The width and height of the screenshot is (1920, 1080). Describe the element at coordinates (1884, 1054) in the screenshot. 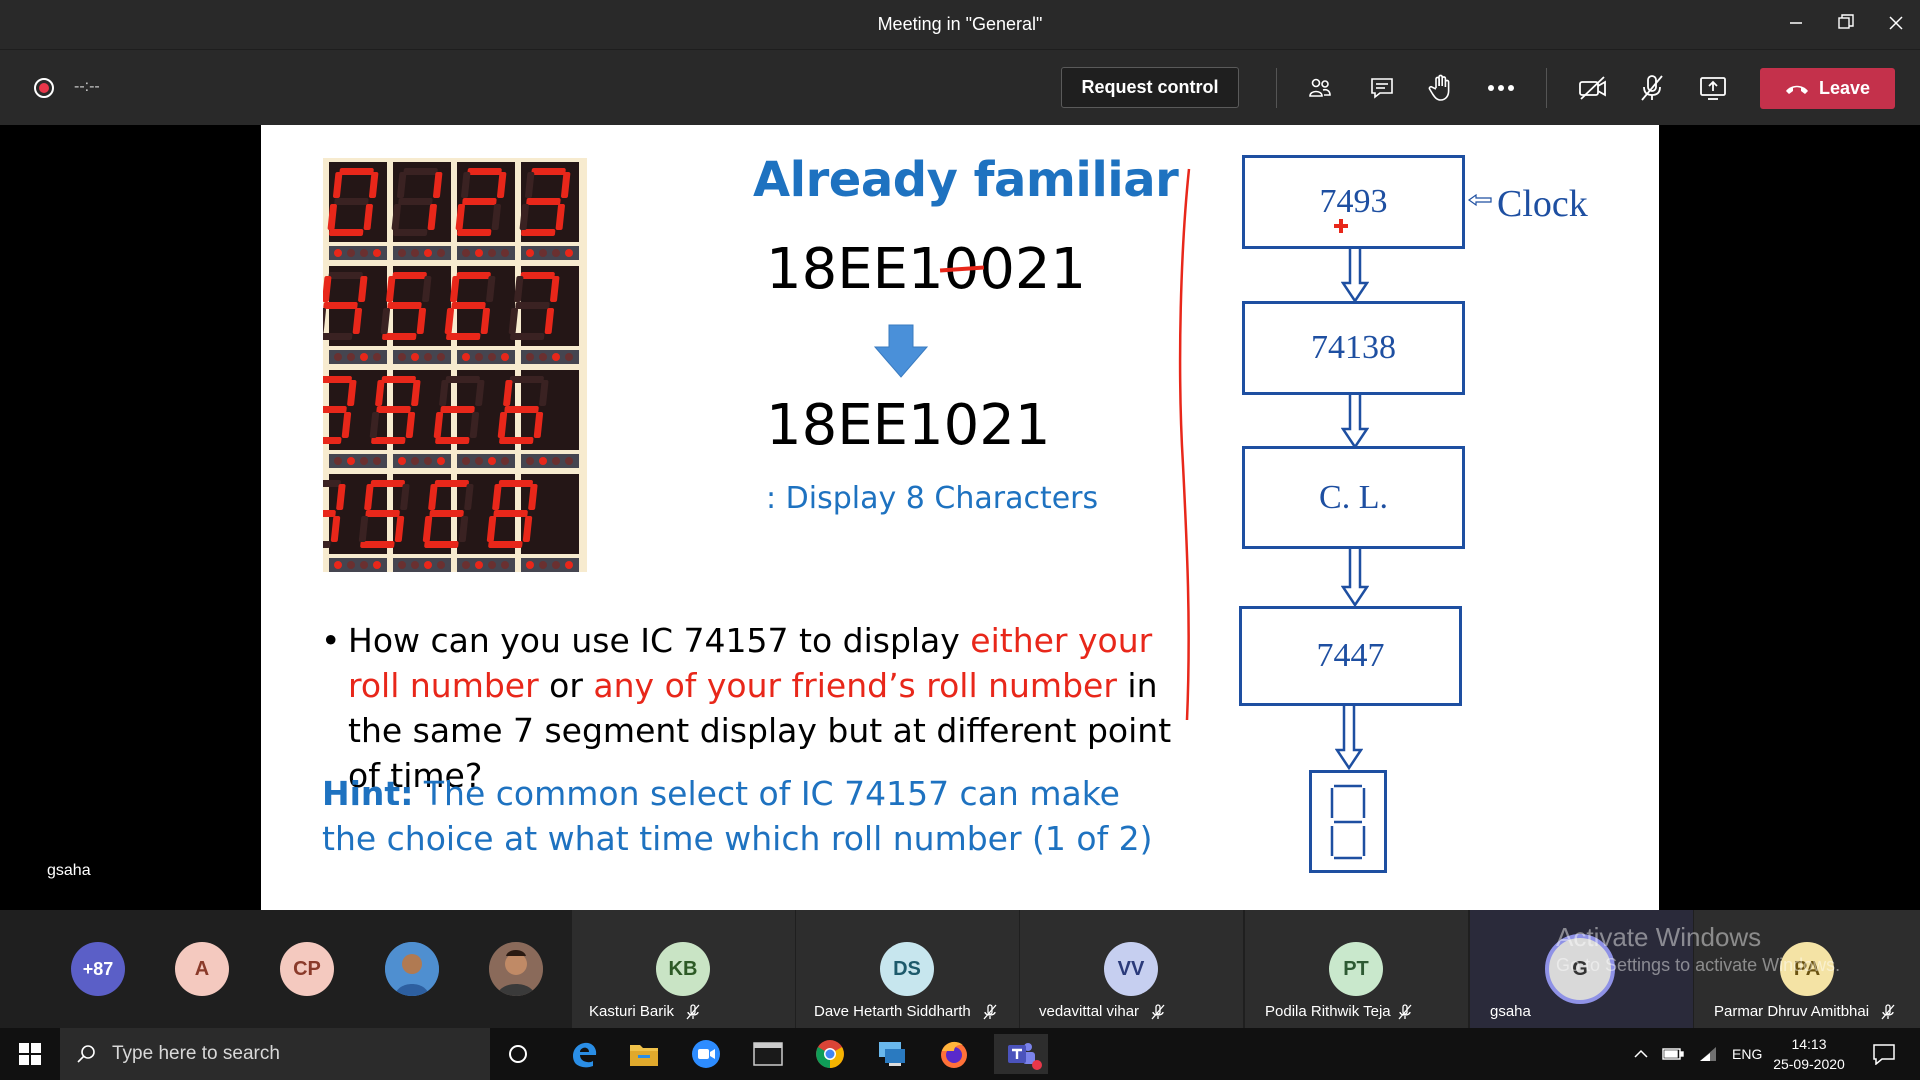

I see `notifications-icon` at that location.